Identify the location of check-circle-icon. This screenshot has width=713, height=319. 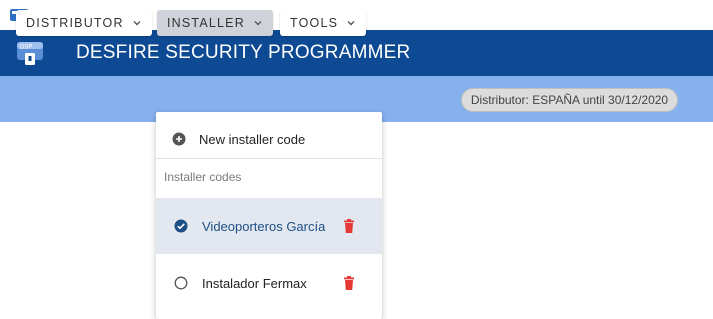
(181, 226).